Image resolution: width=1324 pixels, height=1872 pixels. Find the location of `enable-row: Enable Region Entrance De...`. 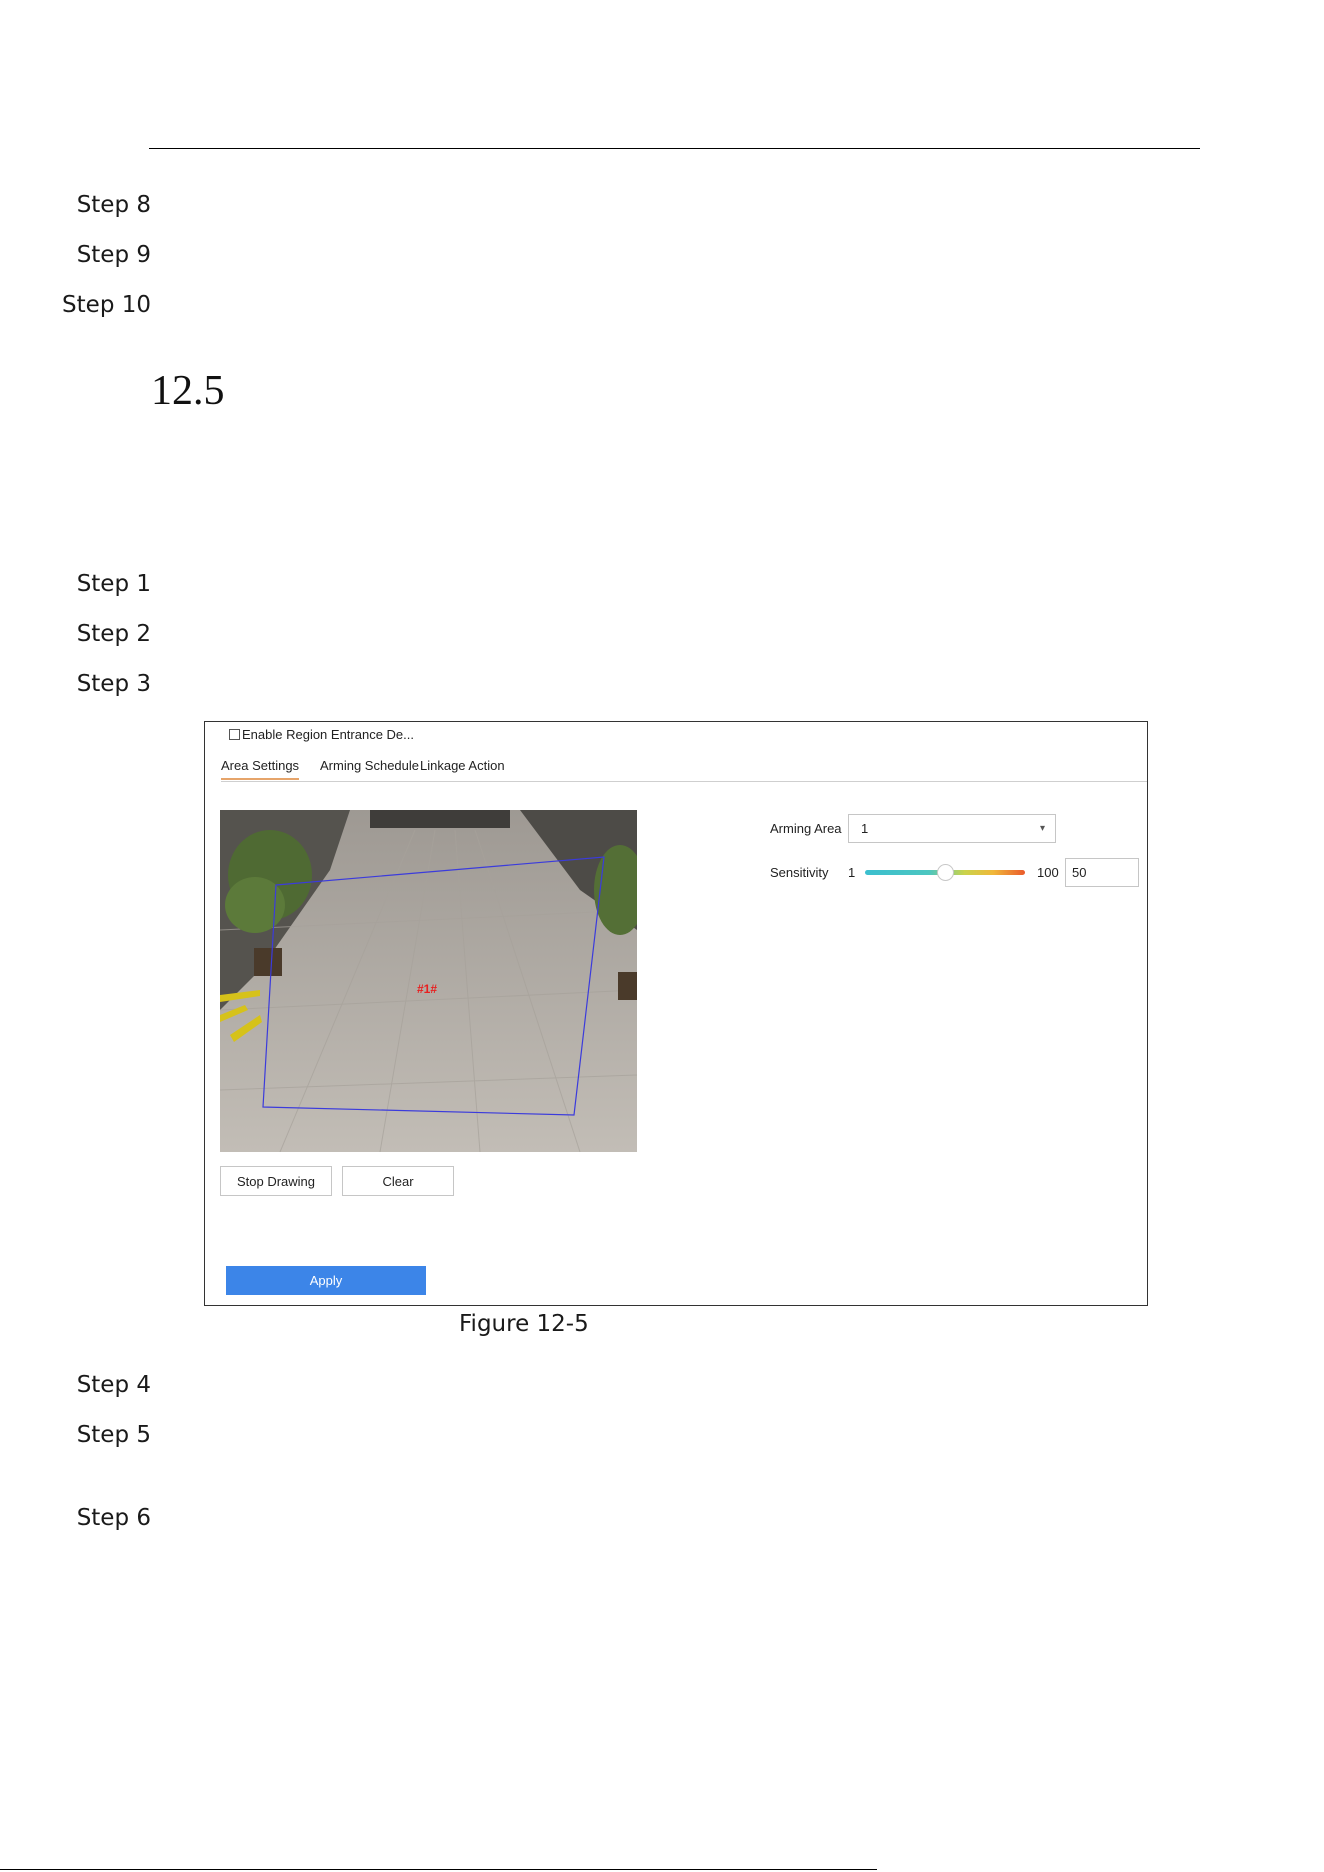

enable-row: Enable Region Entrance De... is located at coordinates (321, 734).